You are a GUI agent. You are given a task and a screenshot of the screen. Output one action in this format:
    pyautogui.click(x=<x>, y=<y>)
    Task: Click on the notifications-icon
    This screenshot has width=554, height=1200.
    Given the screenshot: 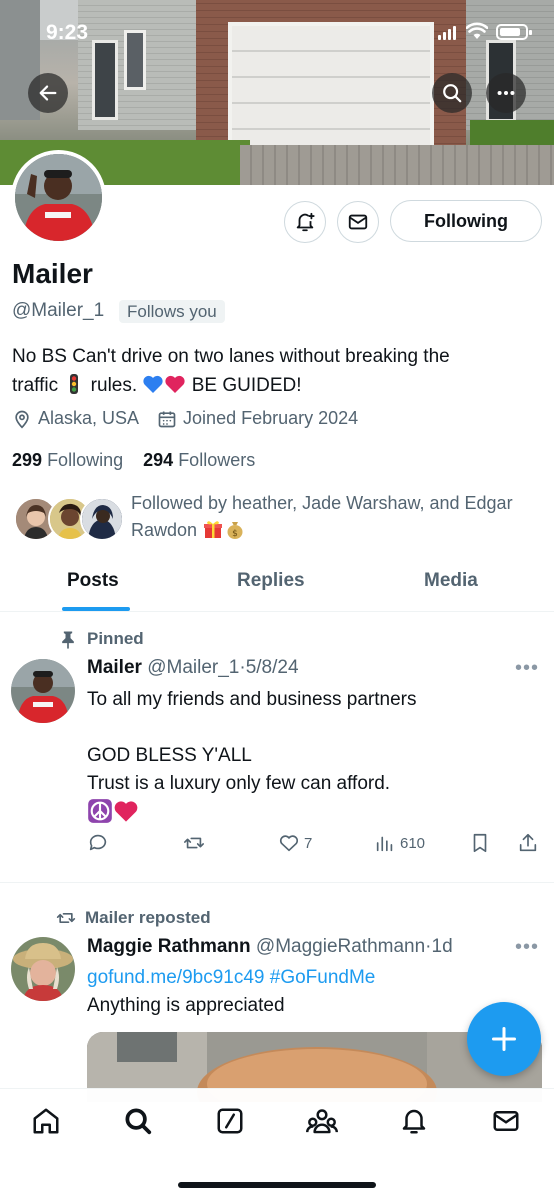 What is the action you would take?
    pyautogui.click(x=414, y=1121)
    